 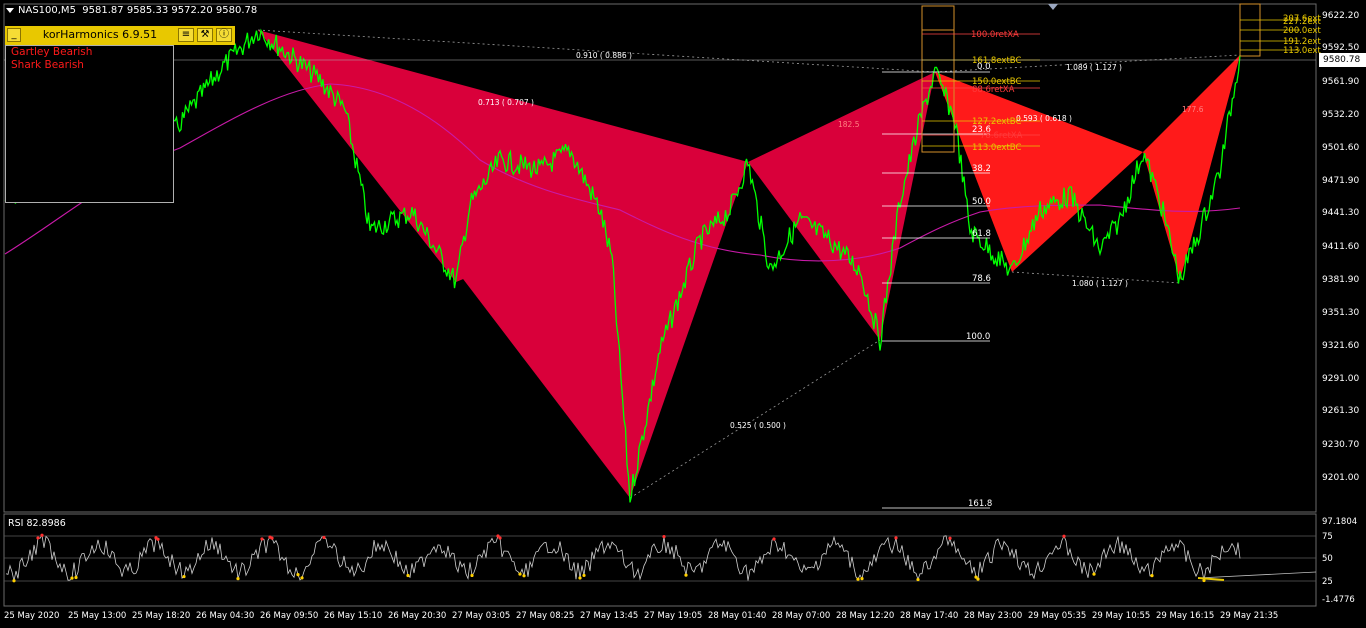 I want to click on fib-level-label: 50.0, so click(x=981, y=202).